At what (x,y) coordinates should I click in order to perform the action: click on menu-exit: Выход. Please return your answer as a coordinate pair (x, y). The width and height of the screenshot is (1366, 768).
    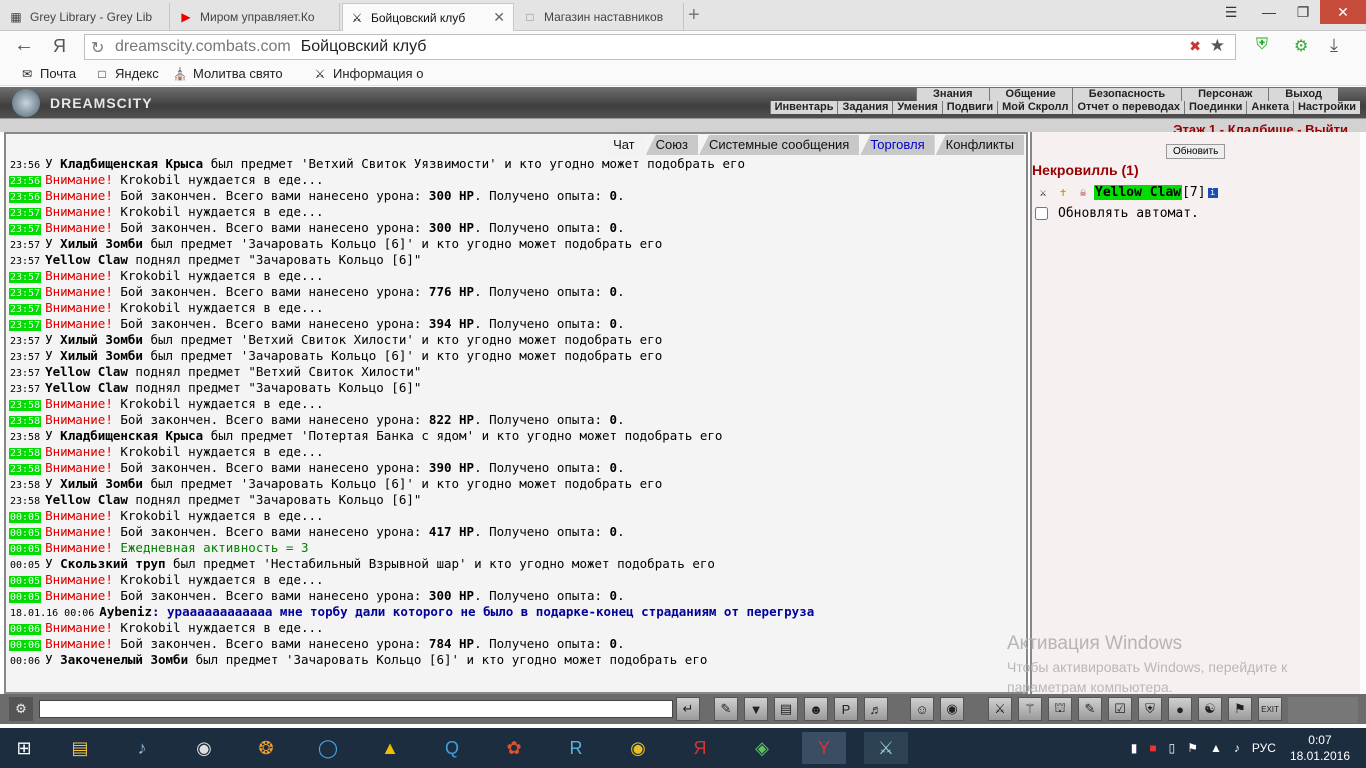
    Looking at the image, I should click on (1303, 94).